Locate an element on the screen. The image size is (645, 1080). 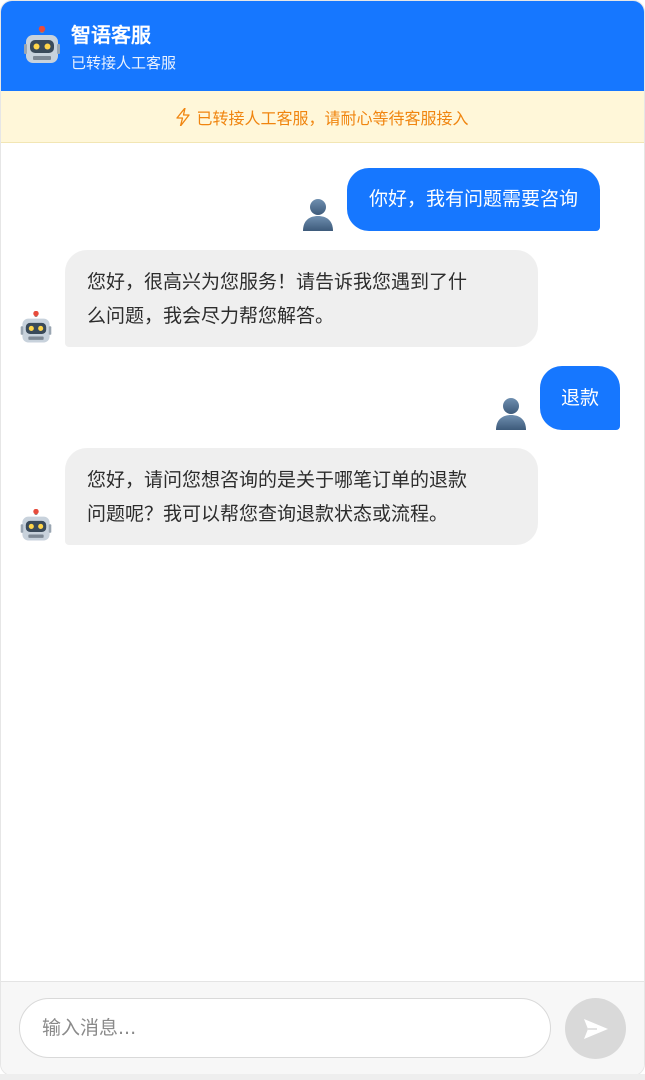
agent-status: 已转接人工客服 is located at coordinates (124, 63).